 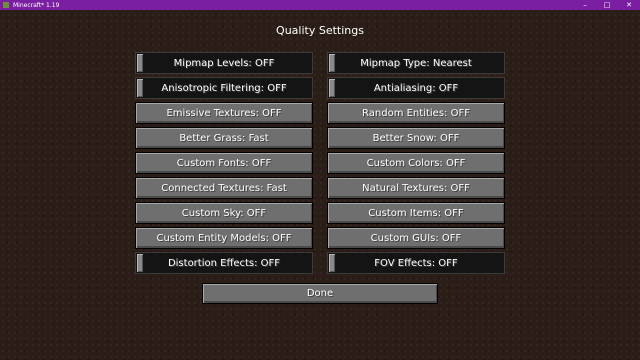 I want to click on done-button: Done, so click(x=320, y=293).